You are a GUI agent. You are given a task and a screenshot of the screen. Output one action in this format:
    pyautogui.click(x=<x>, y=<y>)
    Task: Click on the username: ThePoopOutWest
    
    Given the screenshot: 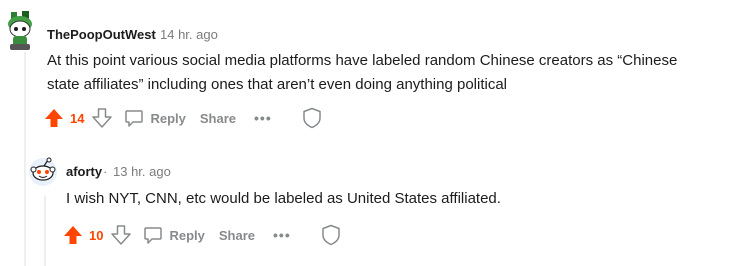 What is the action you would take?
    pyautogui.click(x=101, y=34)
    